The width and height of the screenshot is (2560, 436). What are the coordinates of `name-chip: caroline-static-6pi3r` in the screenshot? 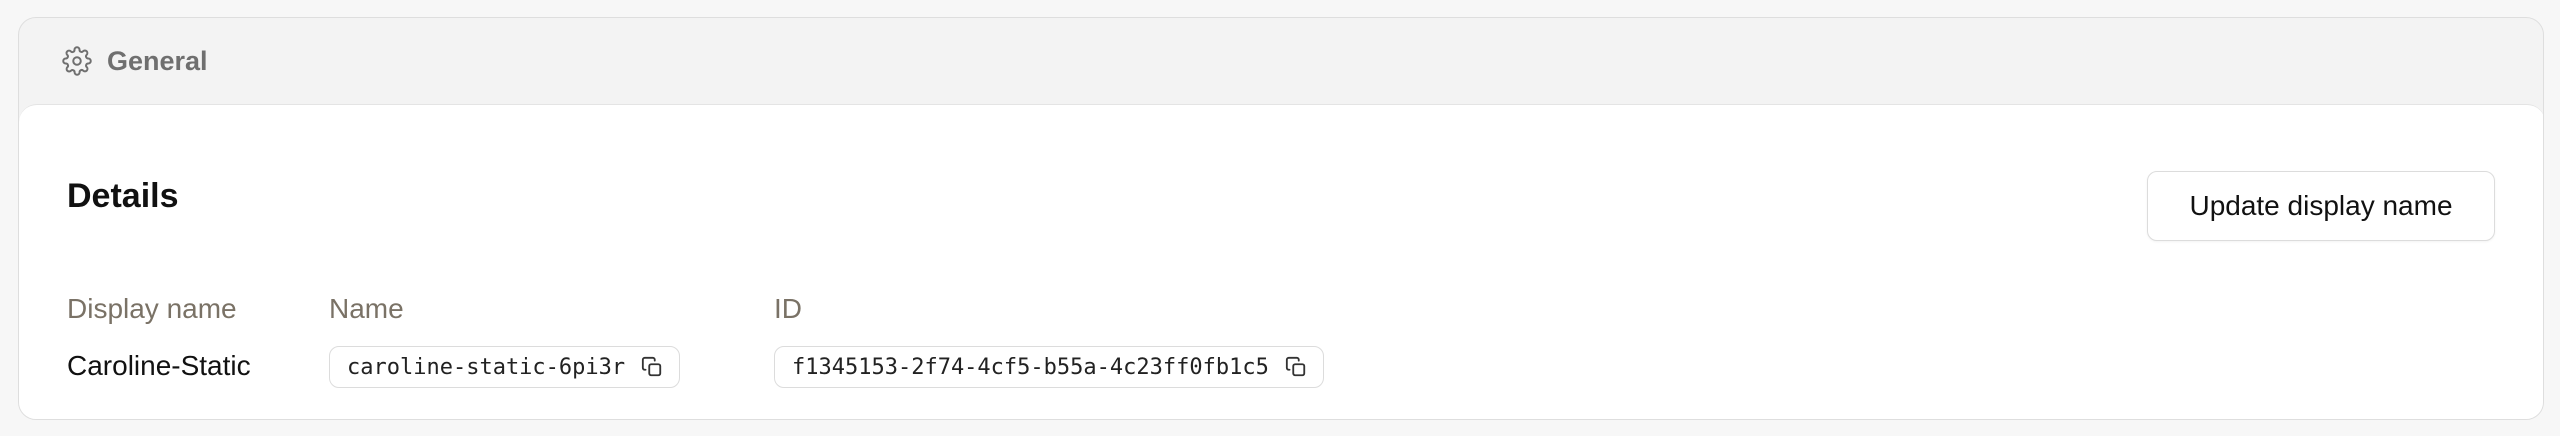 It's located at (505, 367).